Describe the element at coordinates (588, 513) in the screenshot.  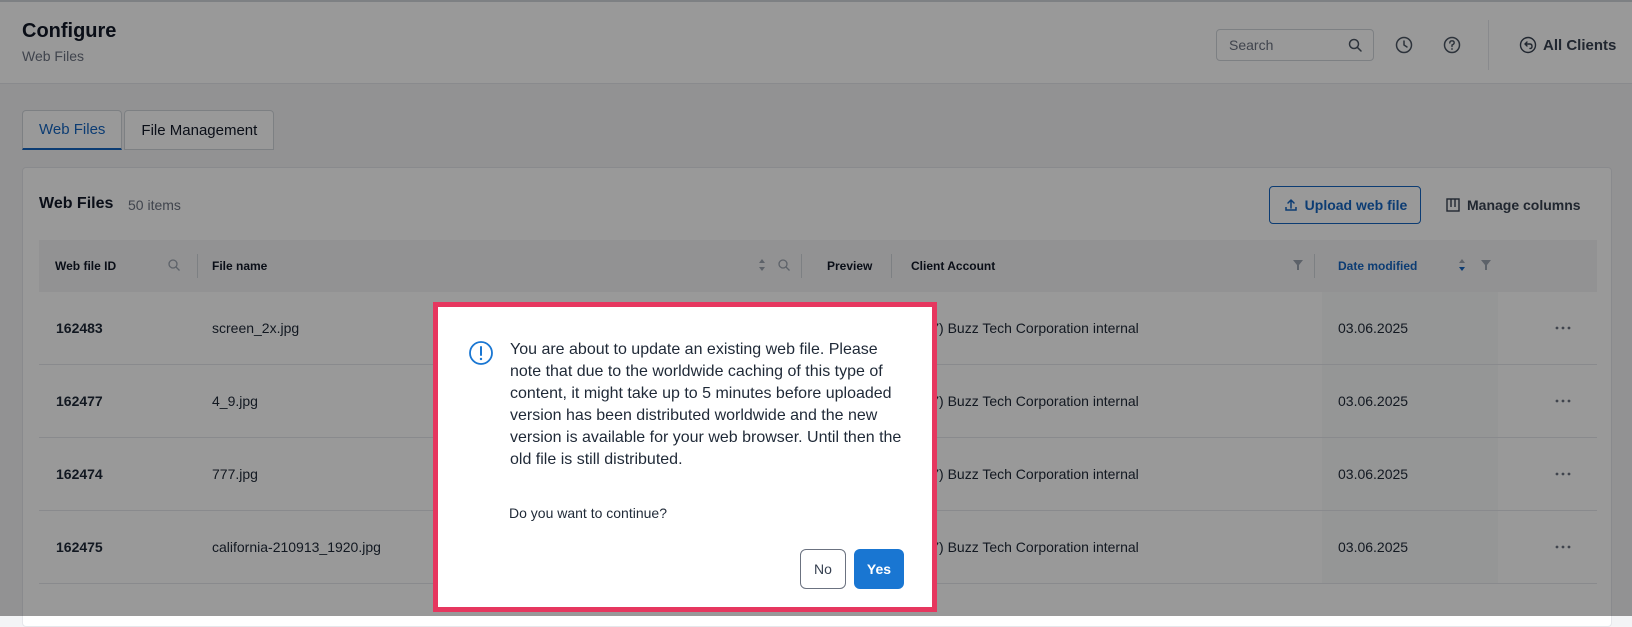
I see `dialog-question: Do you want to continue?` at that location.